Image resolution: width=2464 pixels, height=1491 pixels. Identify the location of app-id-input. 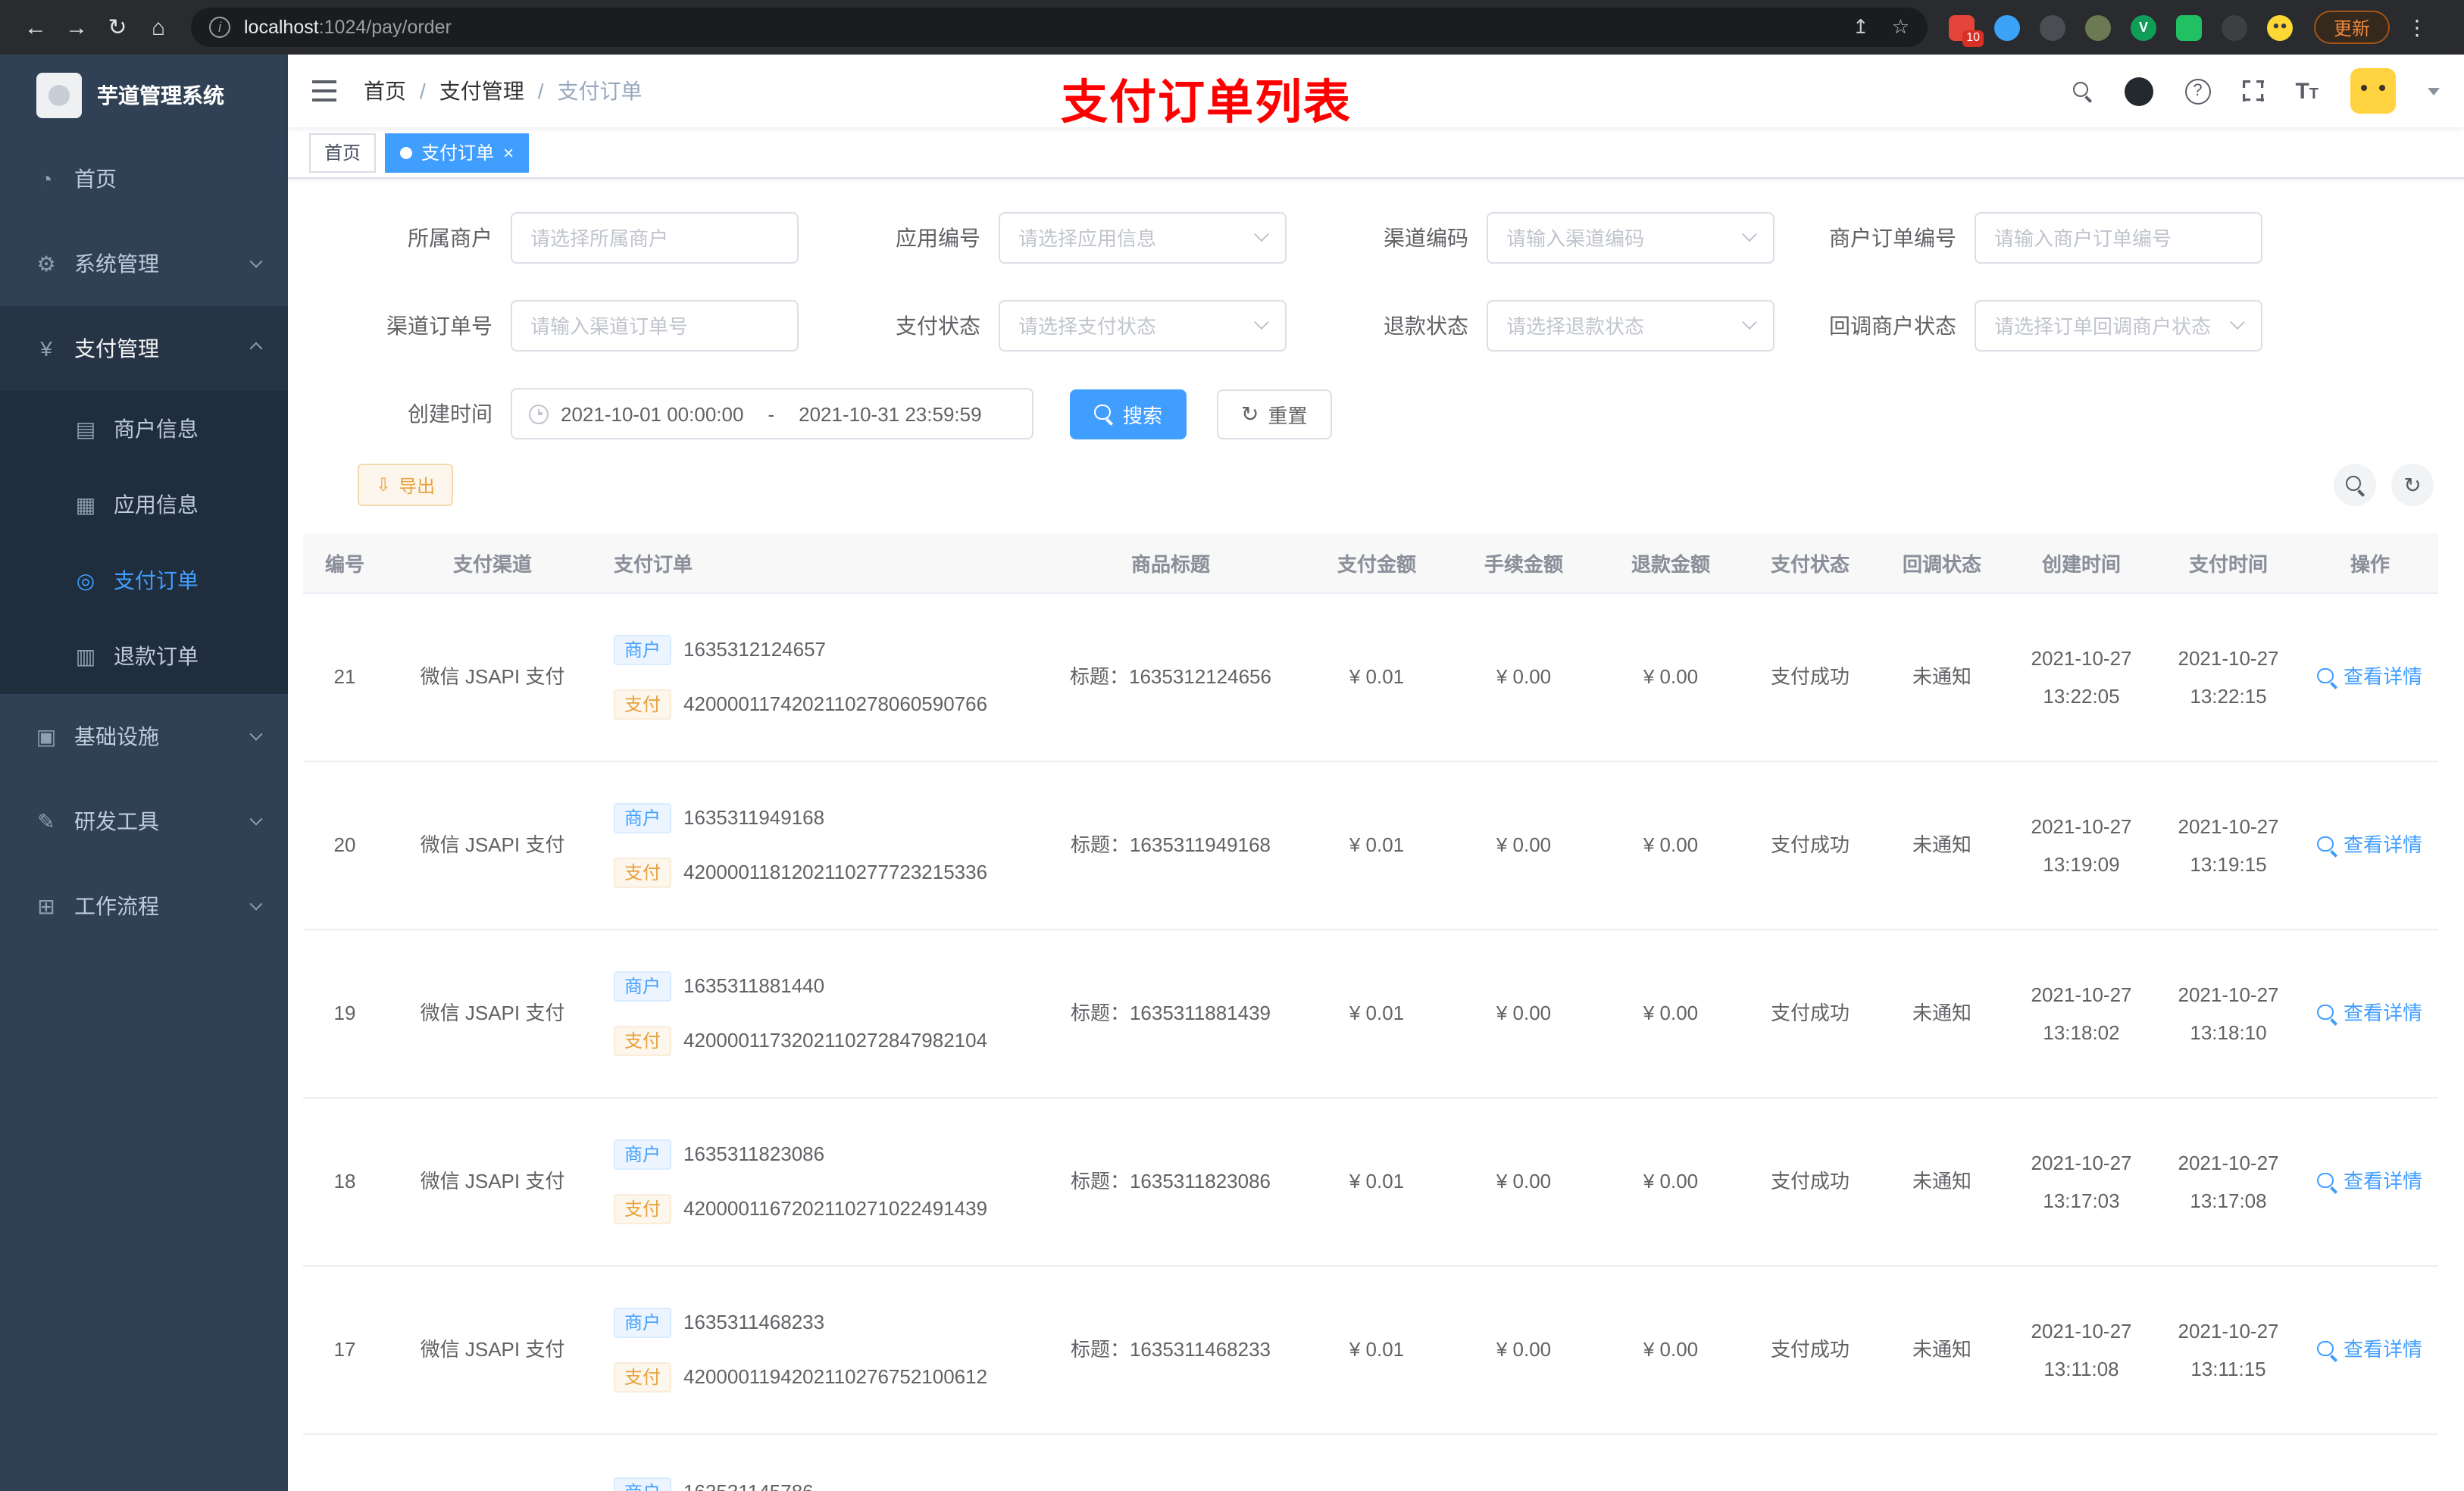
(1128, 238).